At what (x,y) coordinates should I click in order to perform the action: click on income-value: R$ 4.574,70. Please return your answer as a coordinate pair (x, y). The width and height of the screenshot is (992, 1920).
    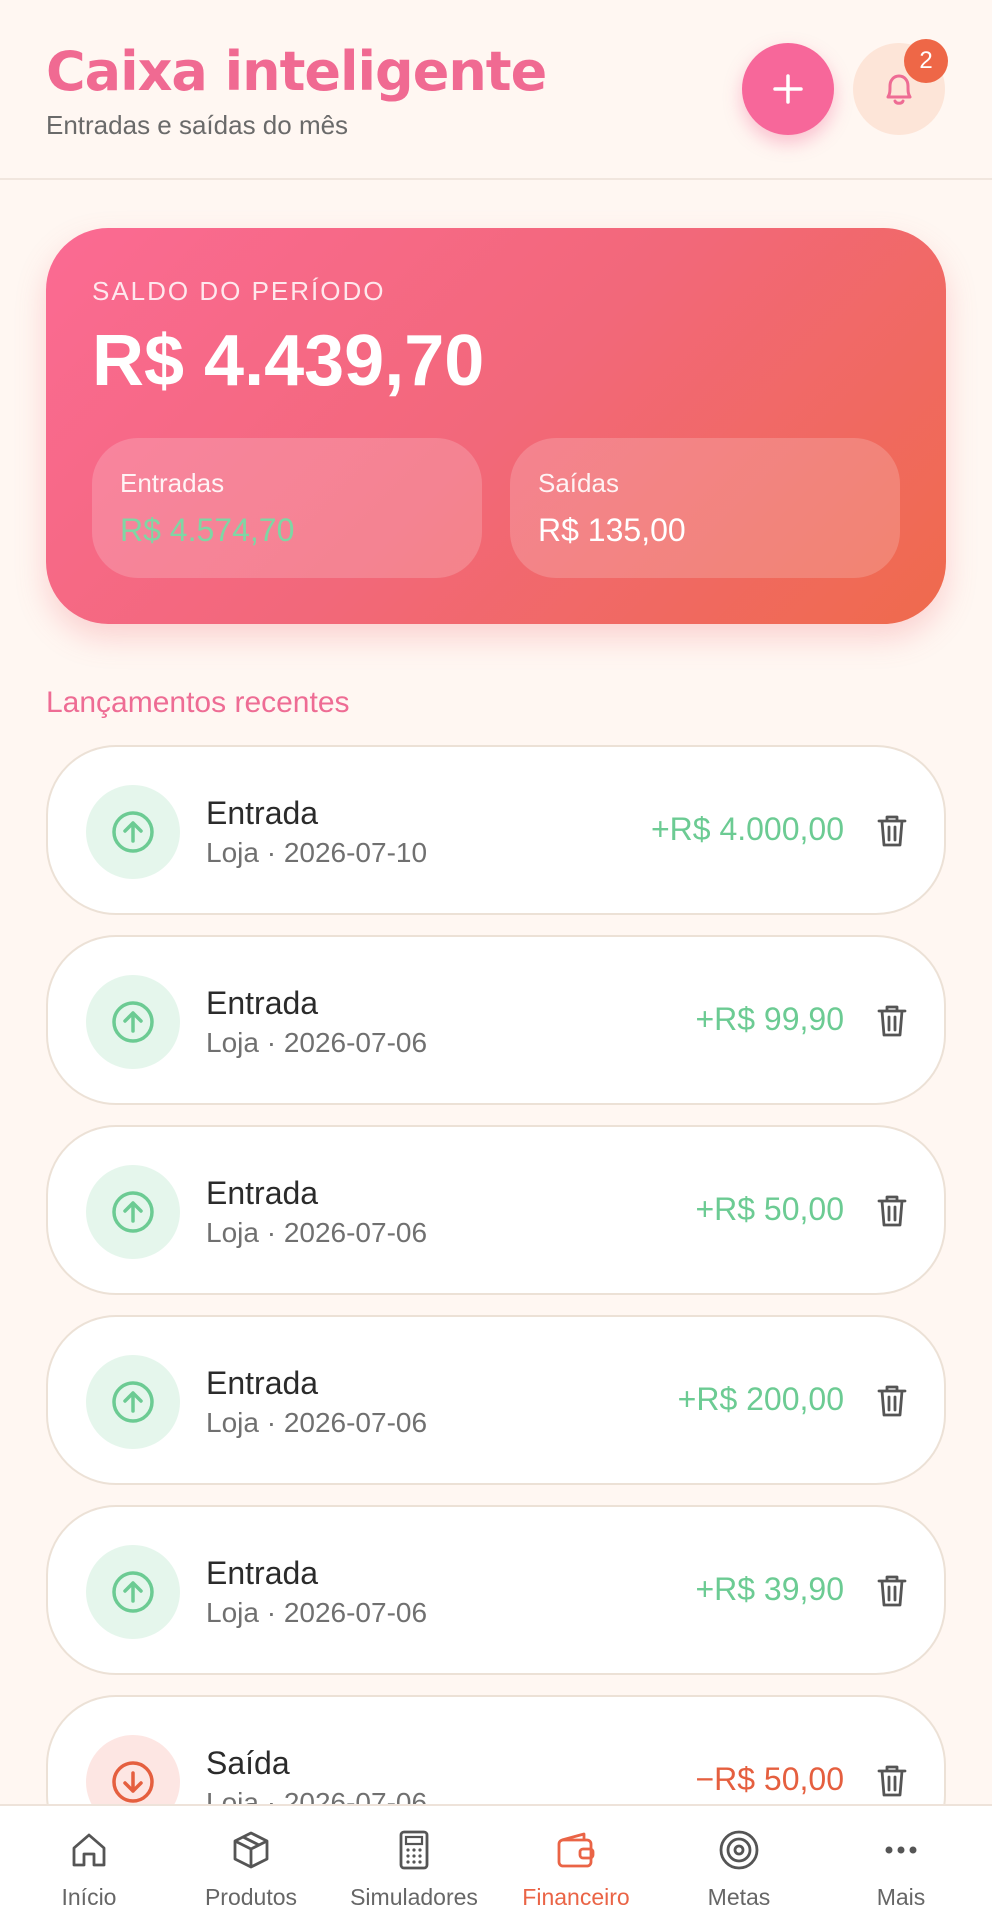
    Looking at the image, I should click on (207, 530).